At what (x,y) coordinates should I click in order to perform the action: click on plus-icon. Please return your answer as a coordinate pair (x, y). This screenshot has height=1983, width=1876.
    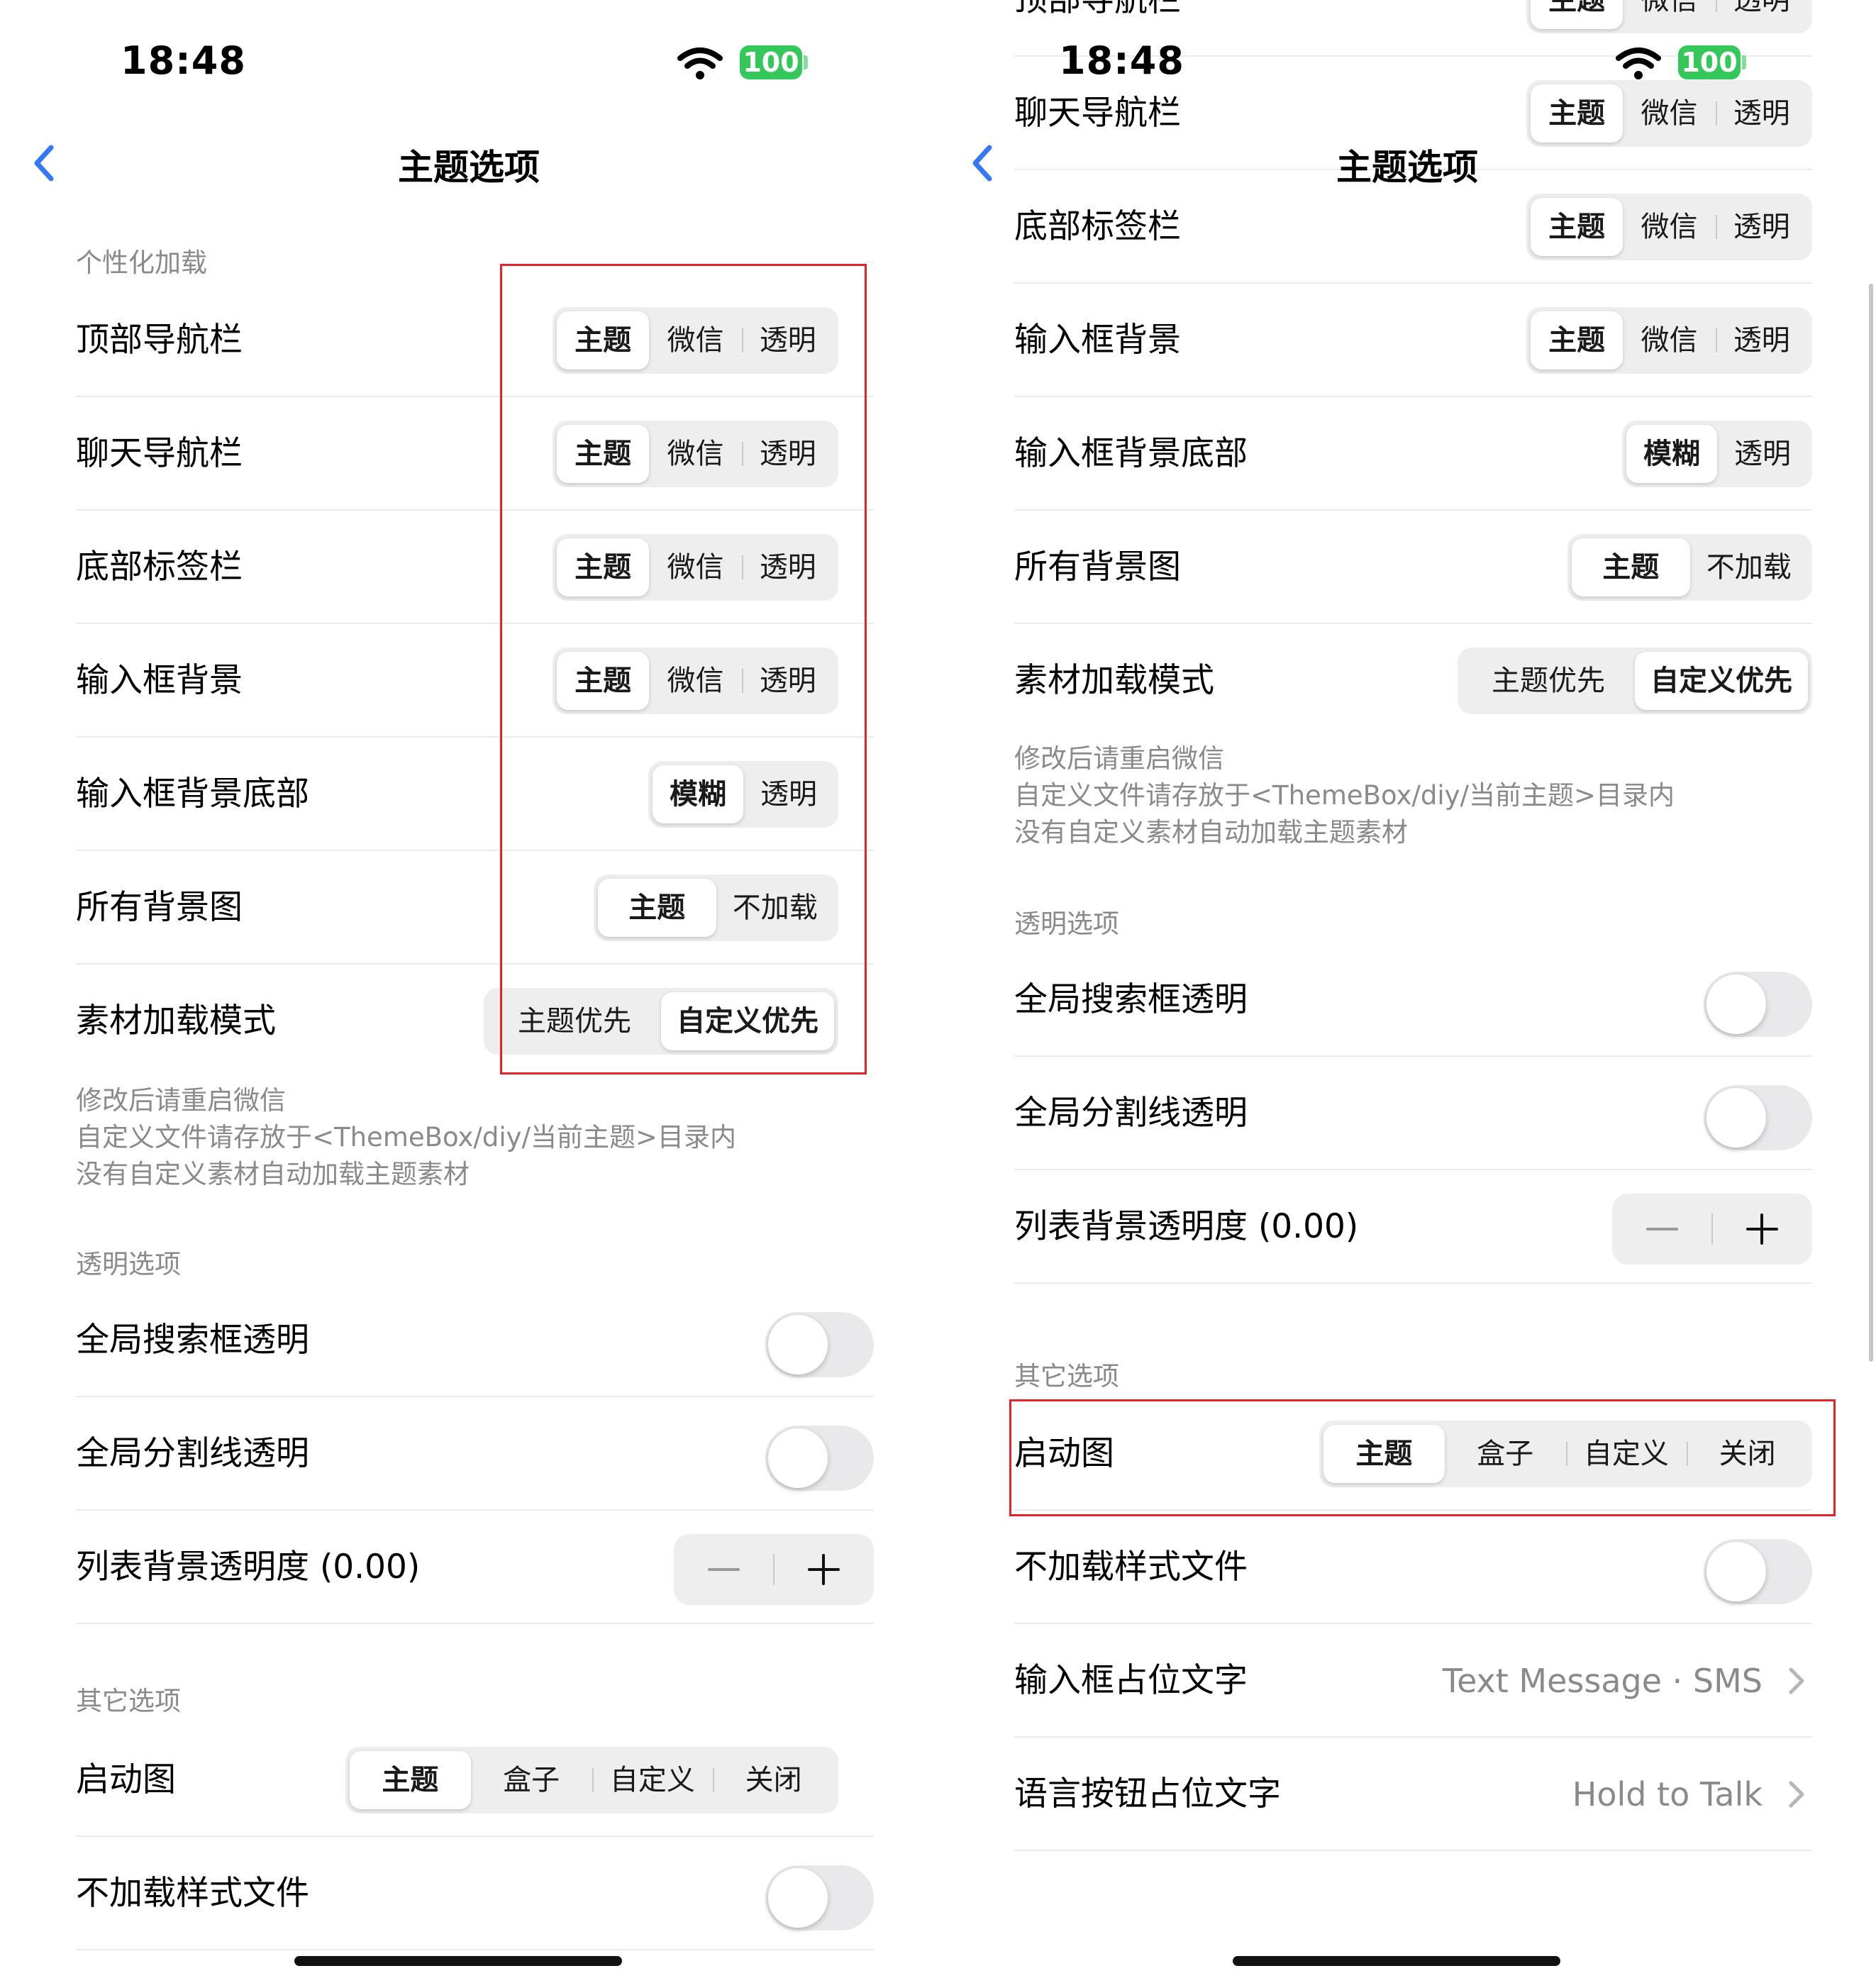
    Looking at the image, I should click on (1762, 1229).